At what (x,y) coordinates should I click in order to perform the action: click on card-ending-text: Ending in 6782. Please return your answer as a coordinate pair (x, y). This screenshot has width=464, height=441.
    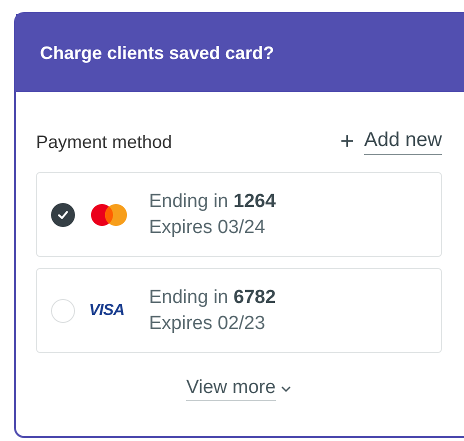
    Looking at the image, I should click on (212, 297).